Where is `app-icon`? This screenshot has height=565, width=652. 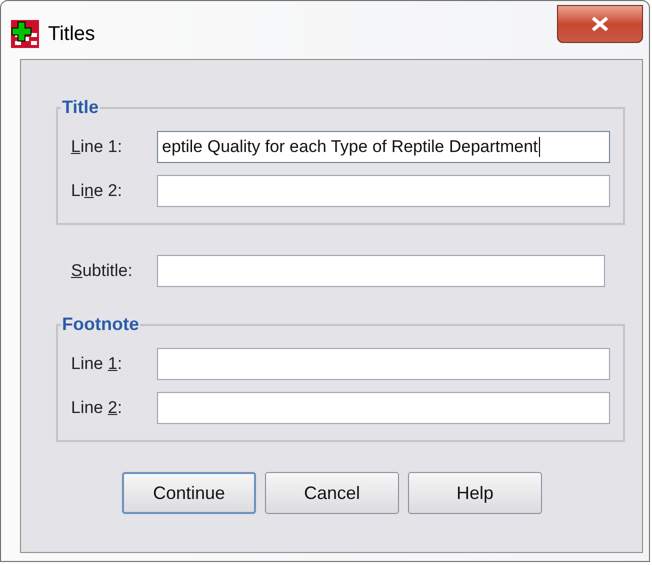
app-icon is located at coordinates (25, 34).